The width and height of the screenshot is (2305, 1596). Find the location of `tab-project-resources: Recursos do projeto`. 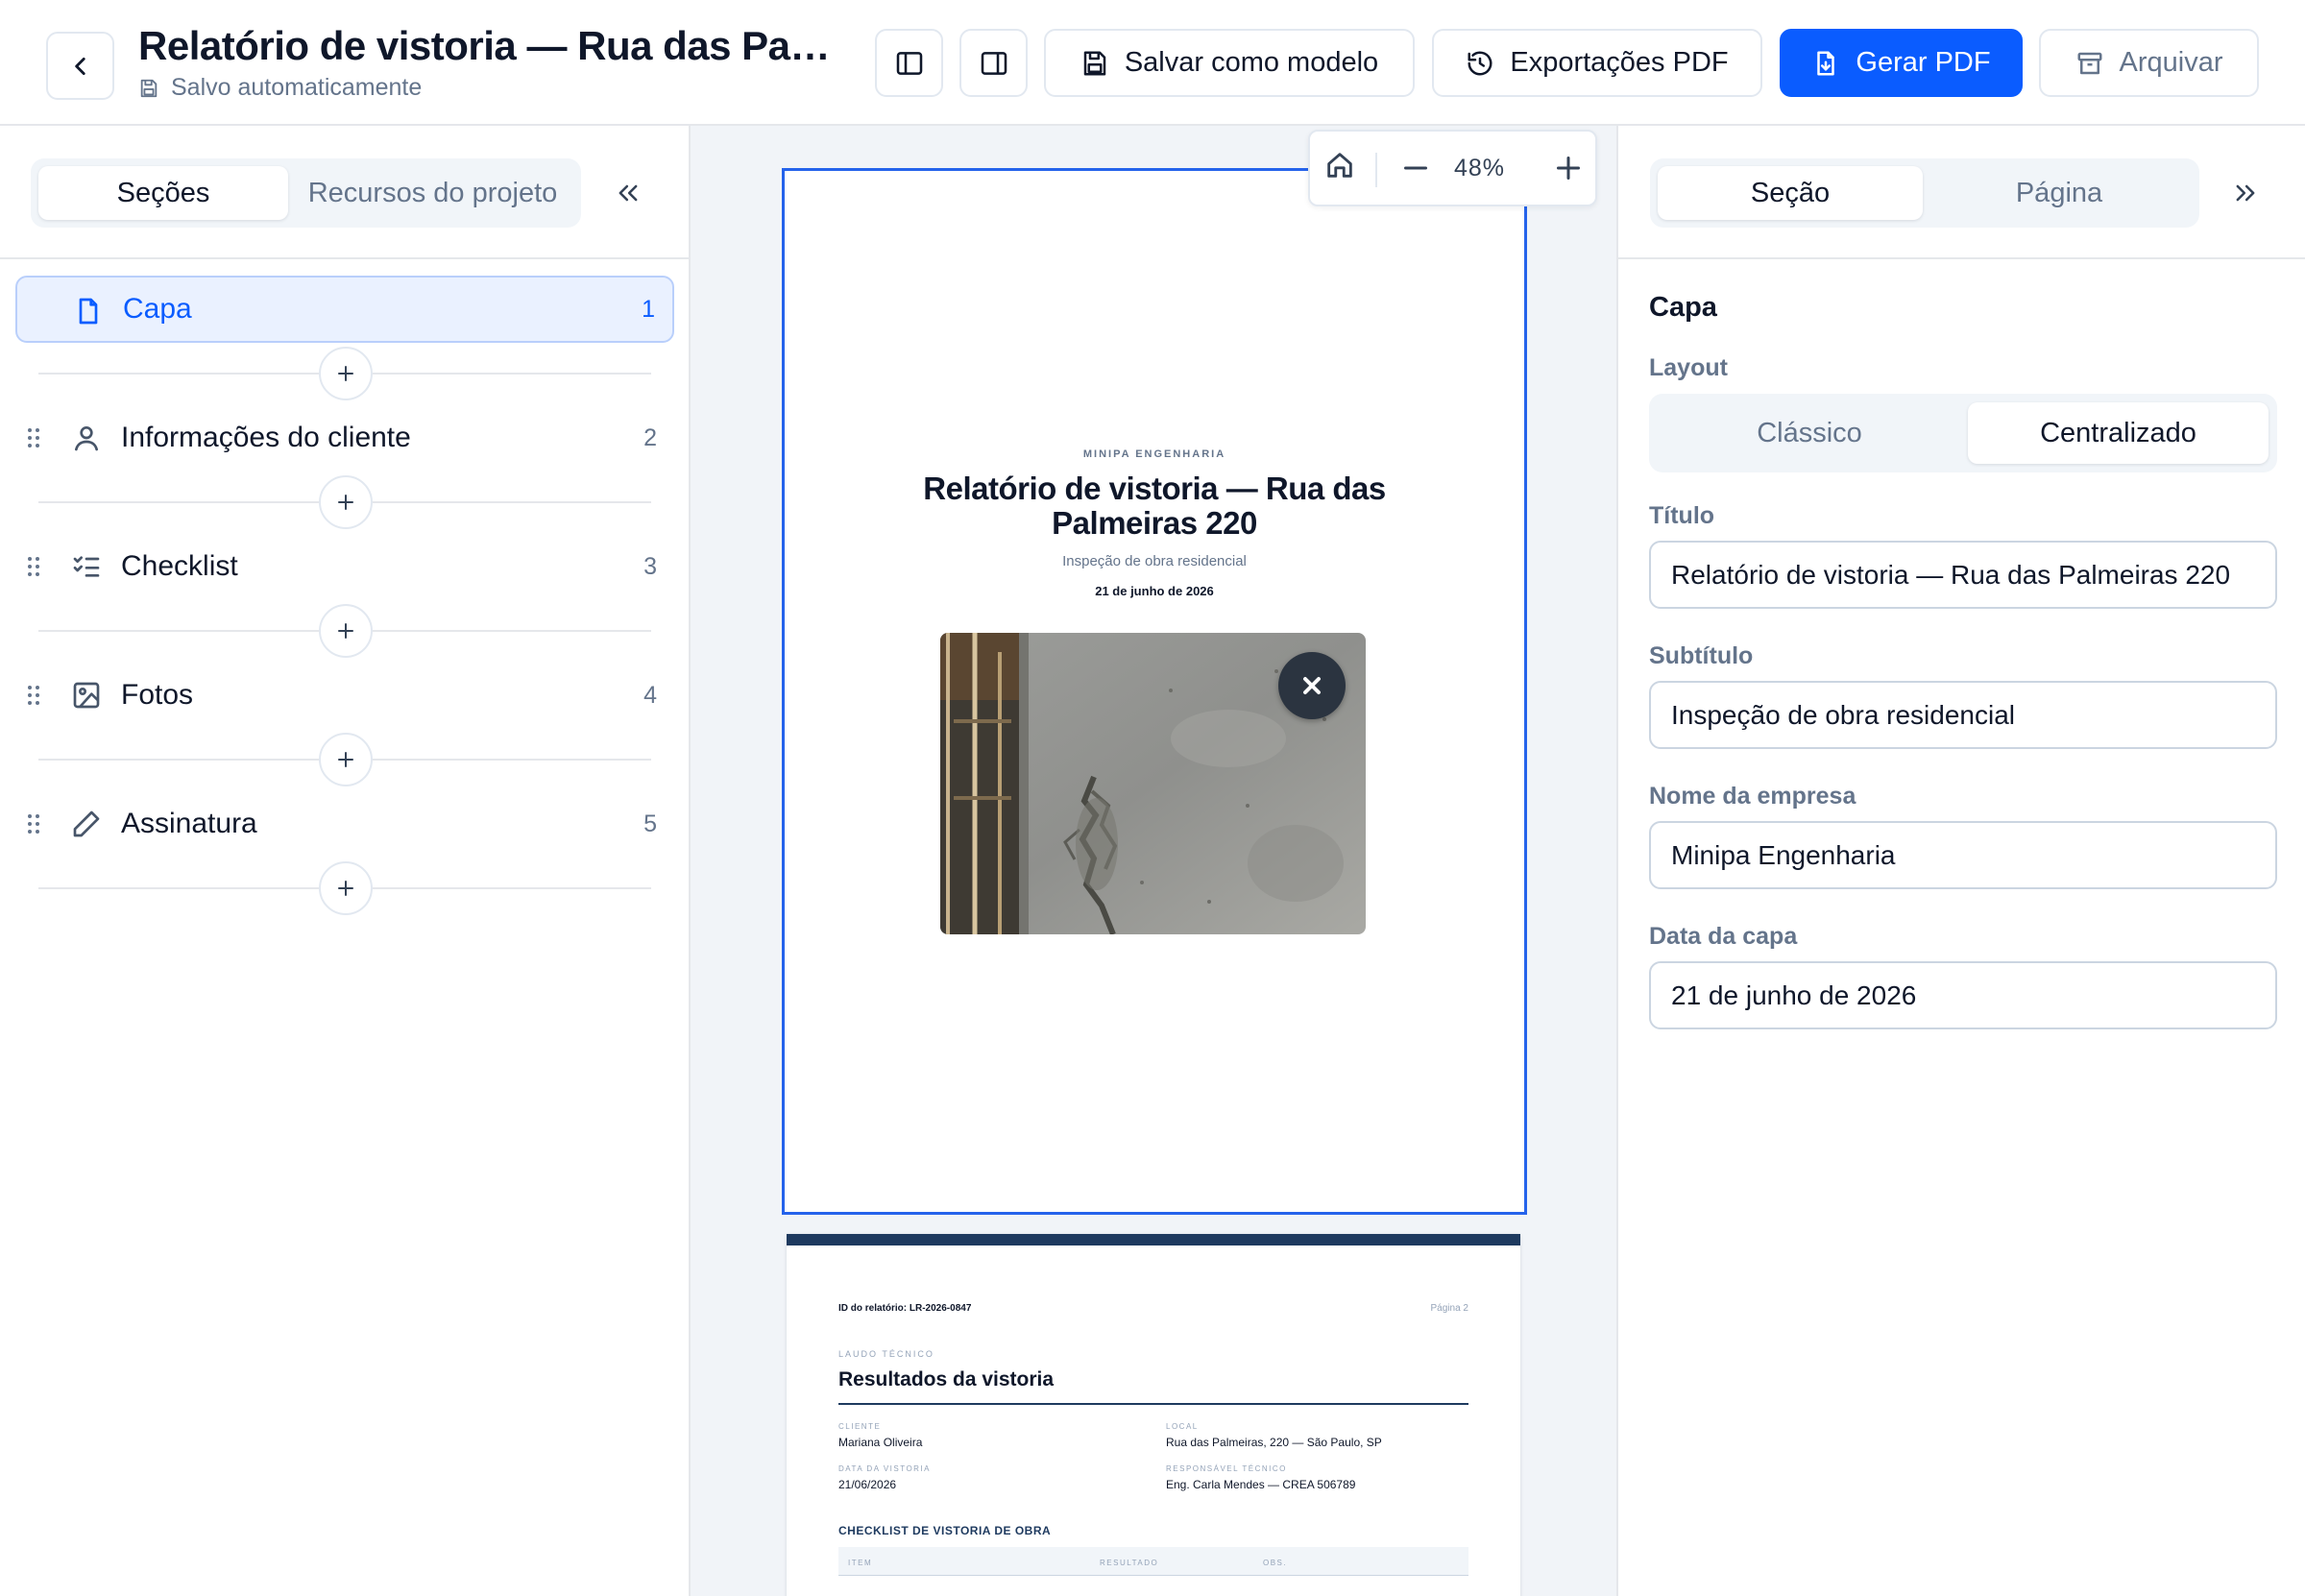

tab-project-resources: Recursos do projeto is located at coordinates (432, 193).